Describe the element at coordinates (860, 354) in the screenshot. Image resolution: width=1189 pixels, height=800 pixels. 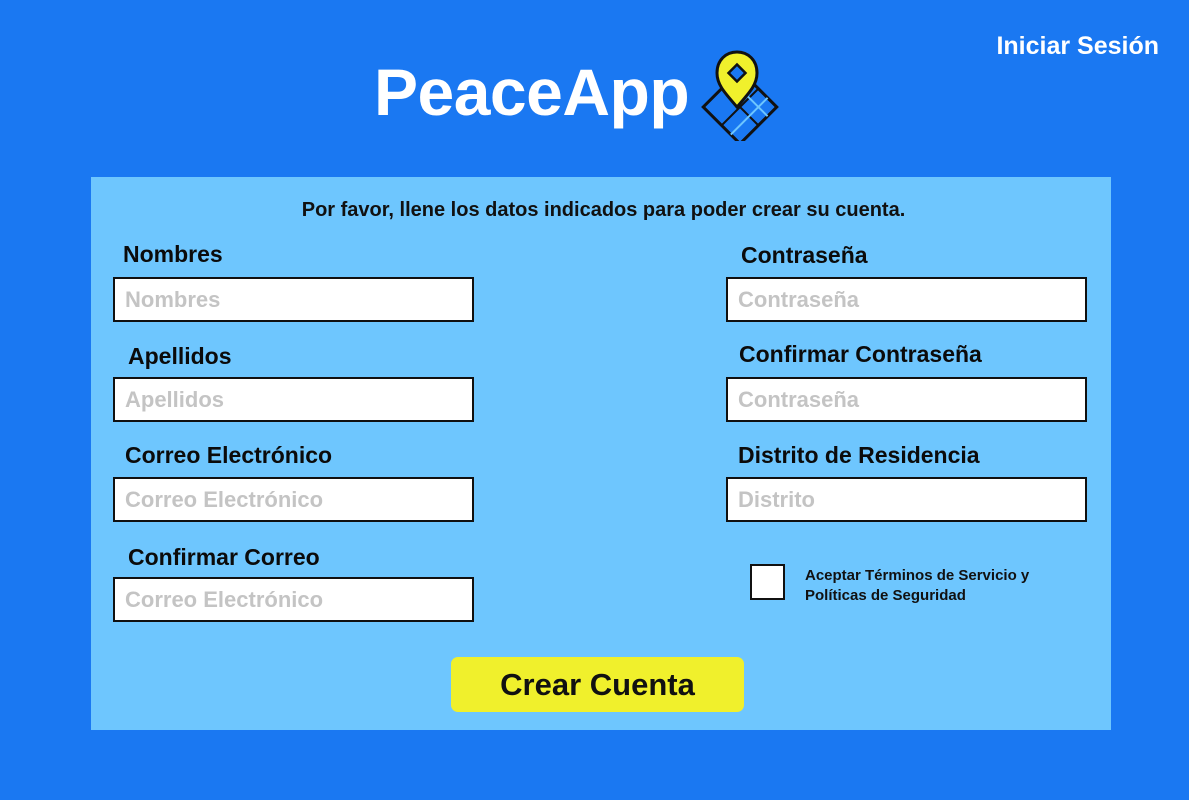
I see `confirm-password-label: Confirmar Contraseña` at that location.